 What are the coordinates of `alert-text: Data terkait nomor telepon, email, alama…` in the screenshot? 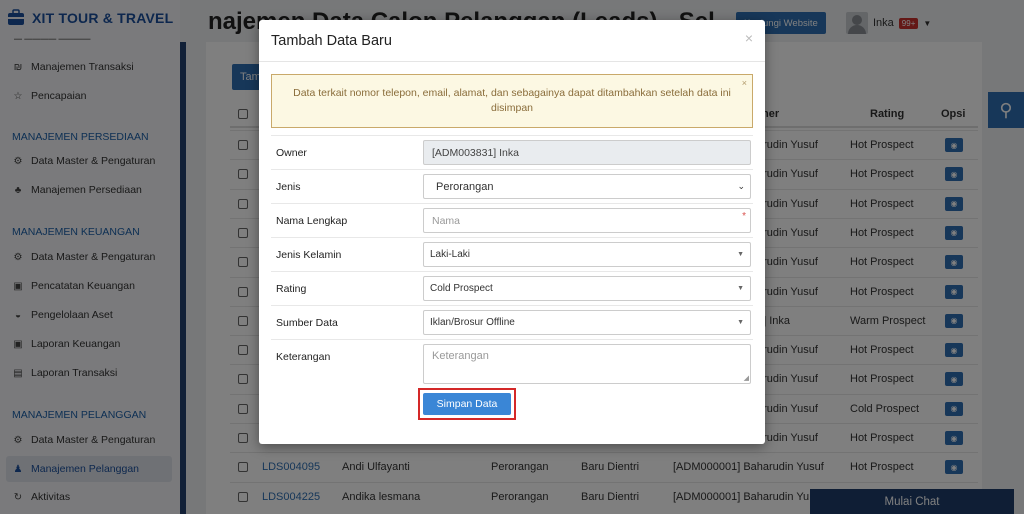 It's located at (512, 100).